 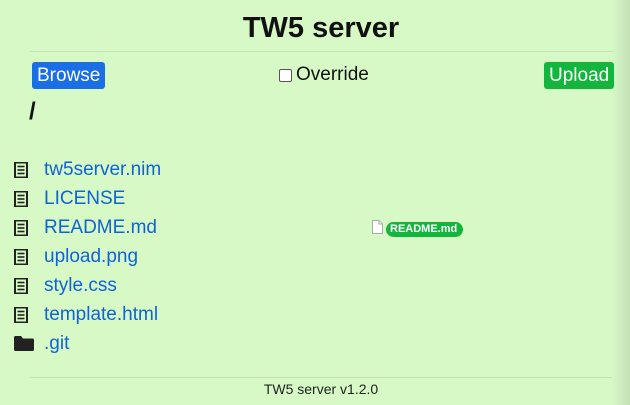 I want to click on file-row-tw5server-nim: tw5server.nim, so click(x=87, y=169).